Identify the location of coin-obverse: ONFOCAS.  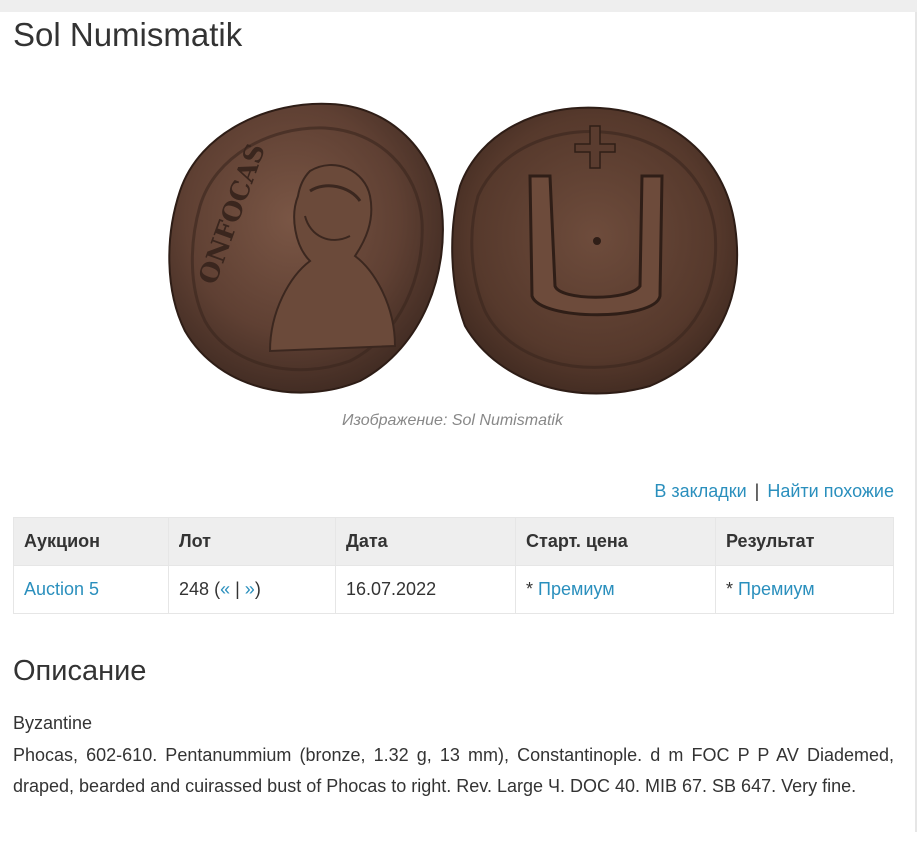
(306, 248).